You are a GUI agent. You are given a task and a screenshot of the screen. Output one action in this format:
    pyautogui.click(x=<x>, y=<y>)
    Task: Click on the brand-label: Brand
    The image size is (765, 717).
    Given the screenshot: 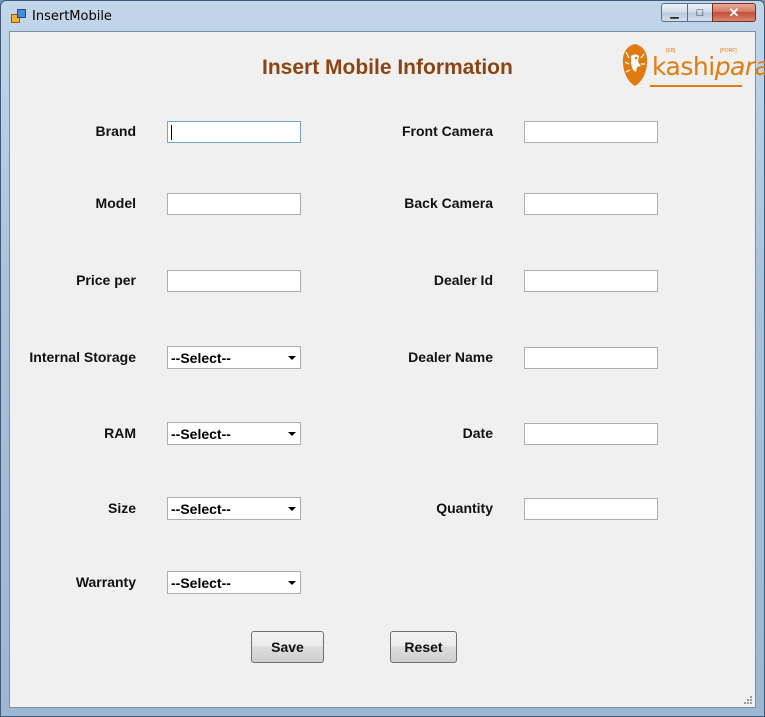 What is the action you would take?
    pyautogui.click(x=115, y=131)
    